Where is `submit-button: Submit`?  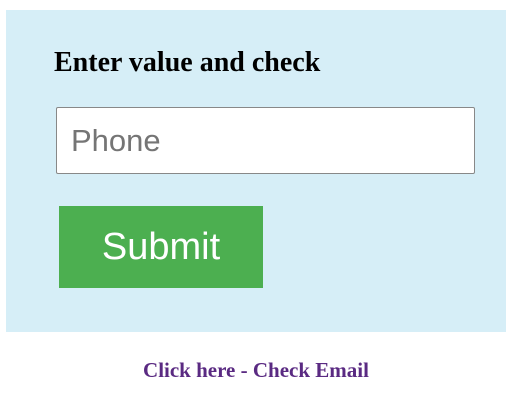
submit-button: Submit is located at coordinates (161, 247).